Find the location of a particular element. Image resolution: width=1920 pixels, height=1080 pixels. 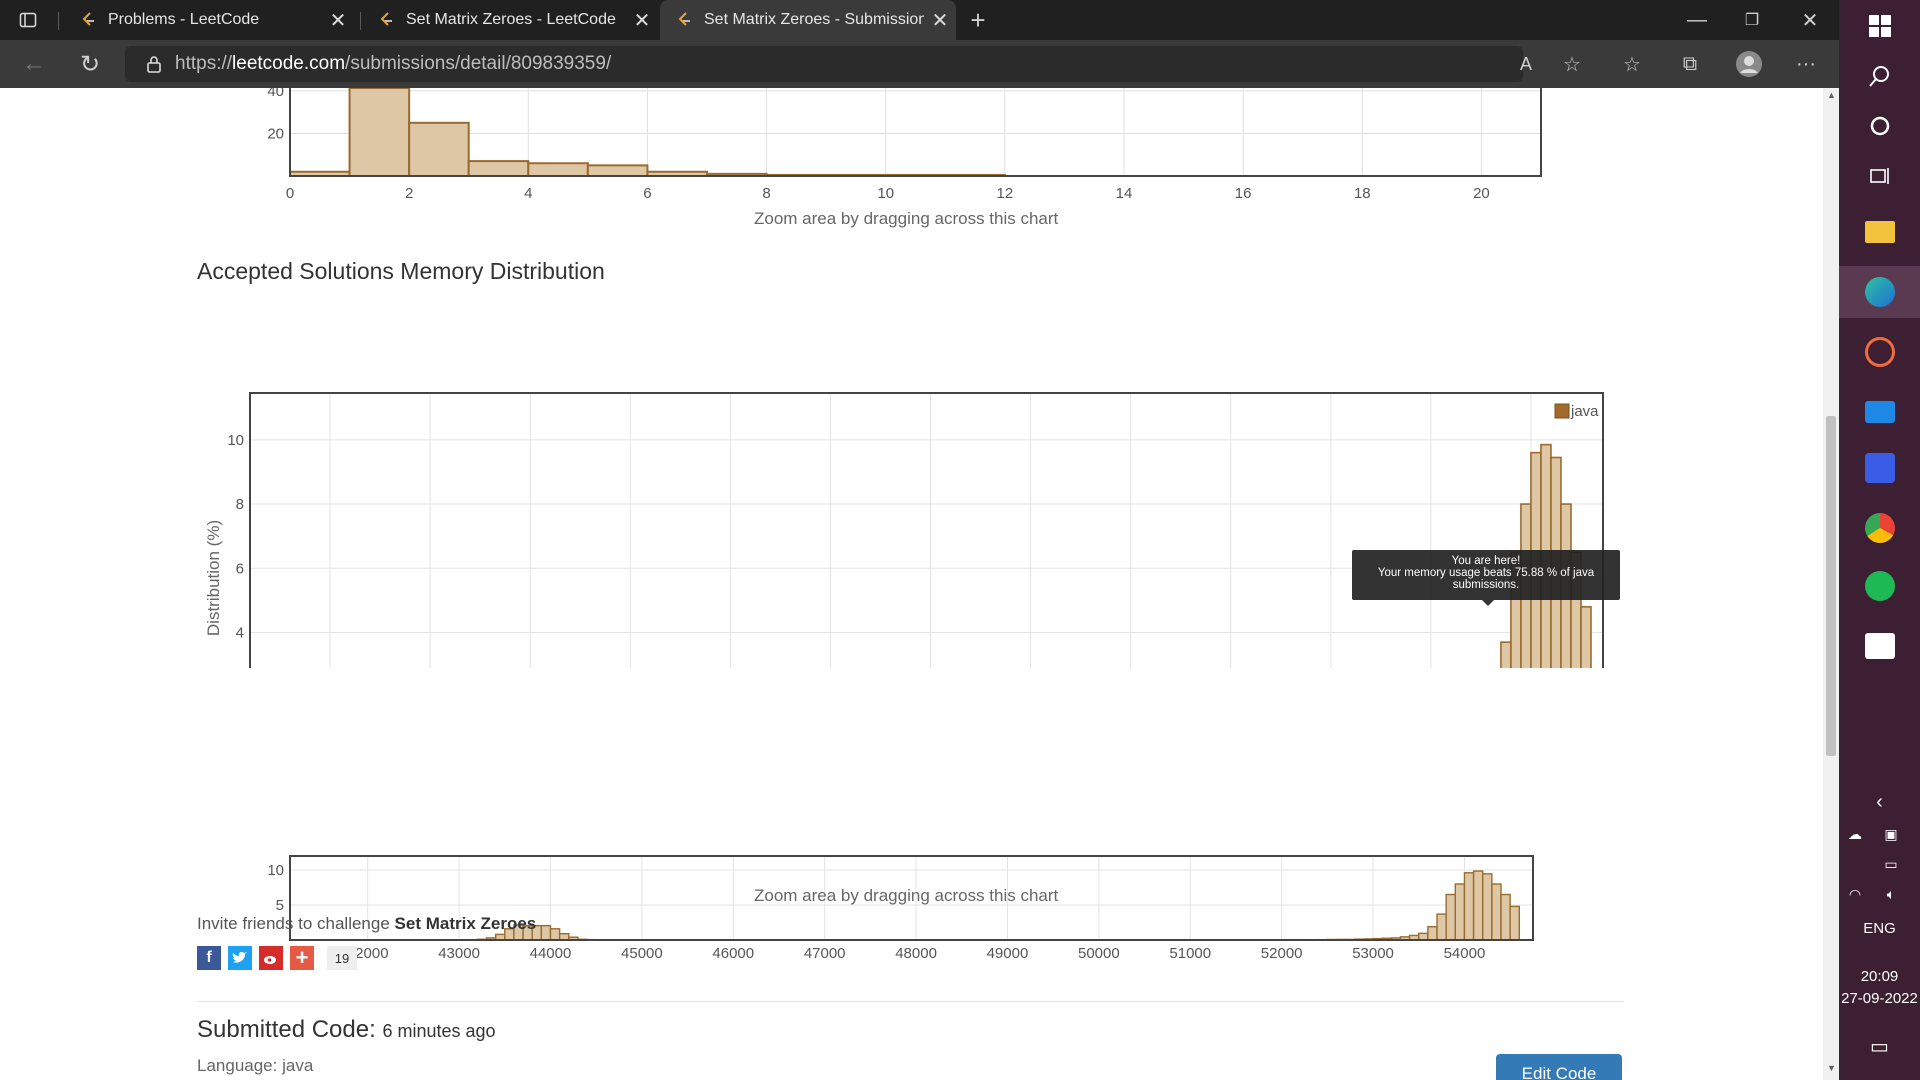

tab-set-matrix-zeroes: Set Matrix Zeroes - LeetCode ✕ is located at coordinates (510, 20).